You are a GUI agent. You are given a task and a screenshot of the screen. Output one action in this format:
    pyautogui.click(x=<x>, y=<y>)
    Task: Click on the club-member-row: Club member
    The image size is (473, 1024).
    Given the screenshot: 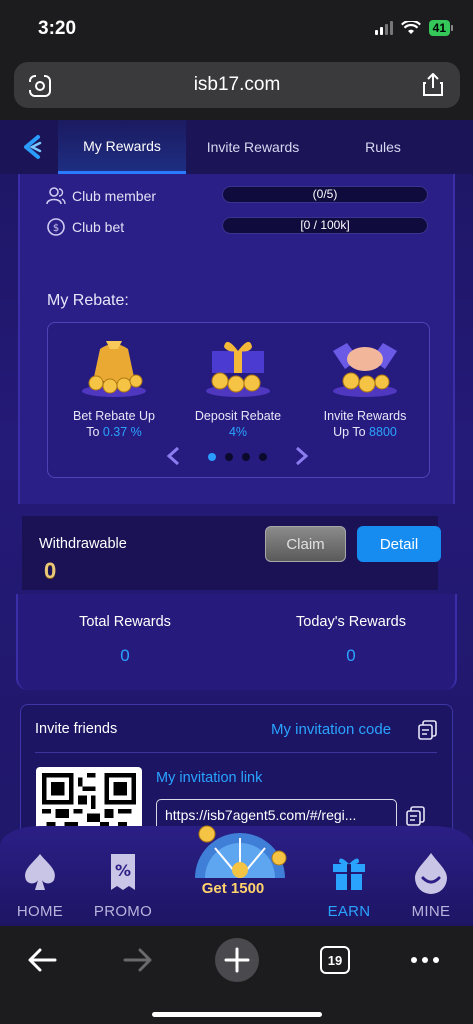 What is the action you would take?
    pyautogui.click(x=101, y=196)
    